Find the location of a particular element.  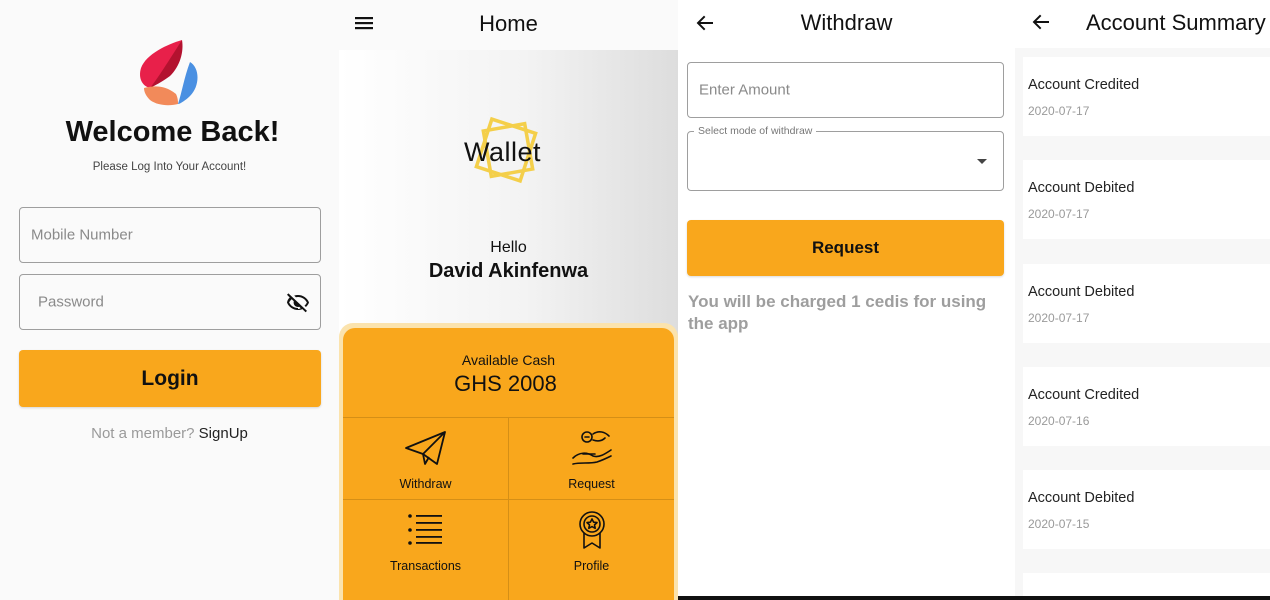

home-app-bar: Home is located at coordinates (508, 25).